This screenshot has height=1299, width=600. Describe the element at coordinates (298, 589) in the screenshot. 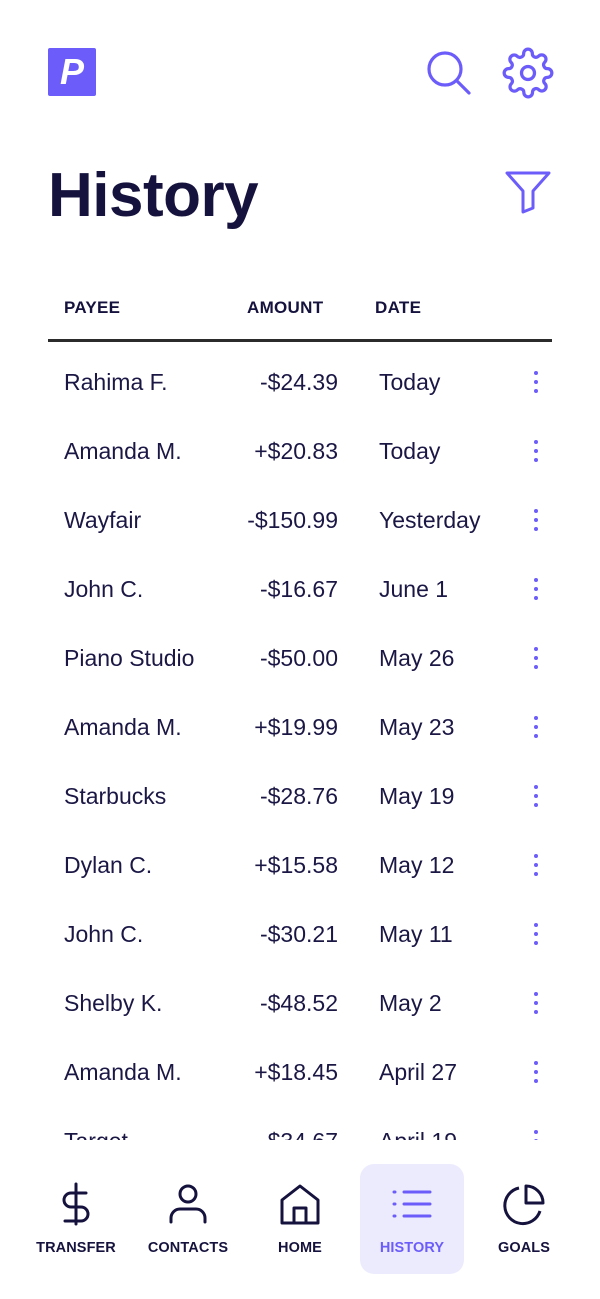

I see `amount-cell: -$16.67` at that location.